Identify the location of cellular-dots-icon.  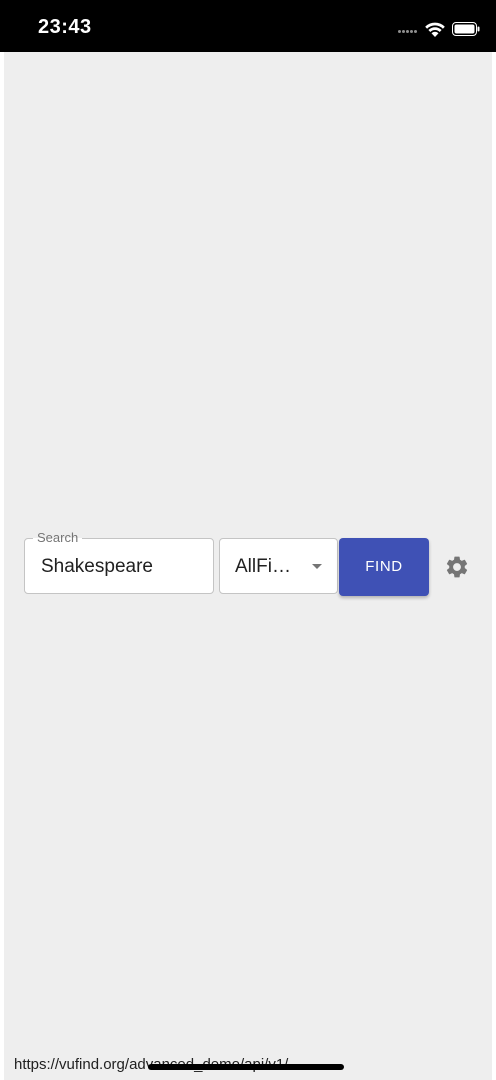
(408, 32).